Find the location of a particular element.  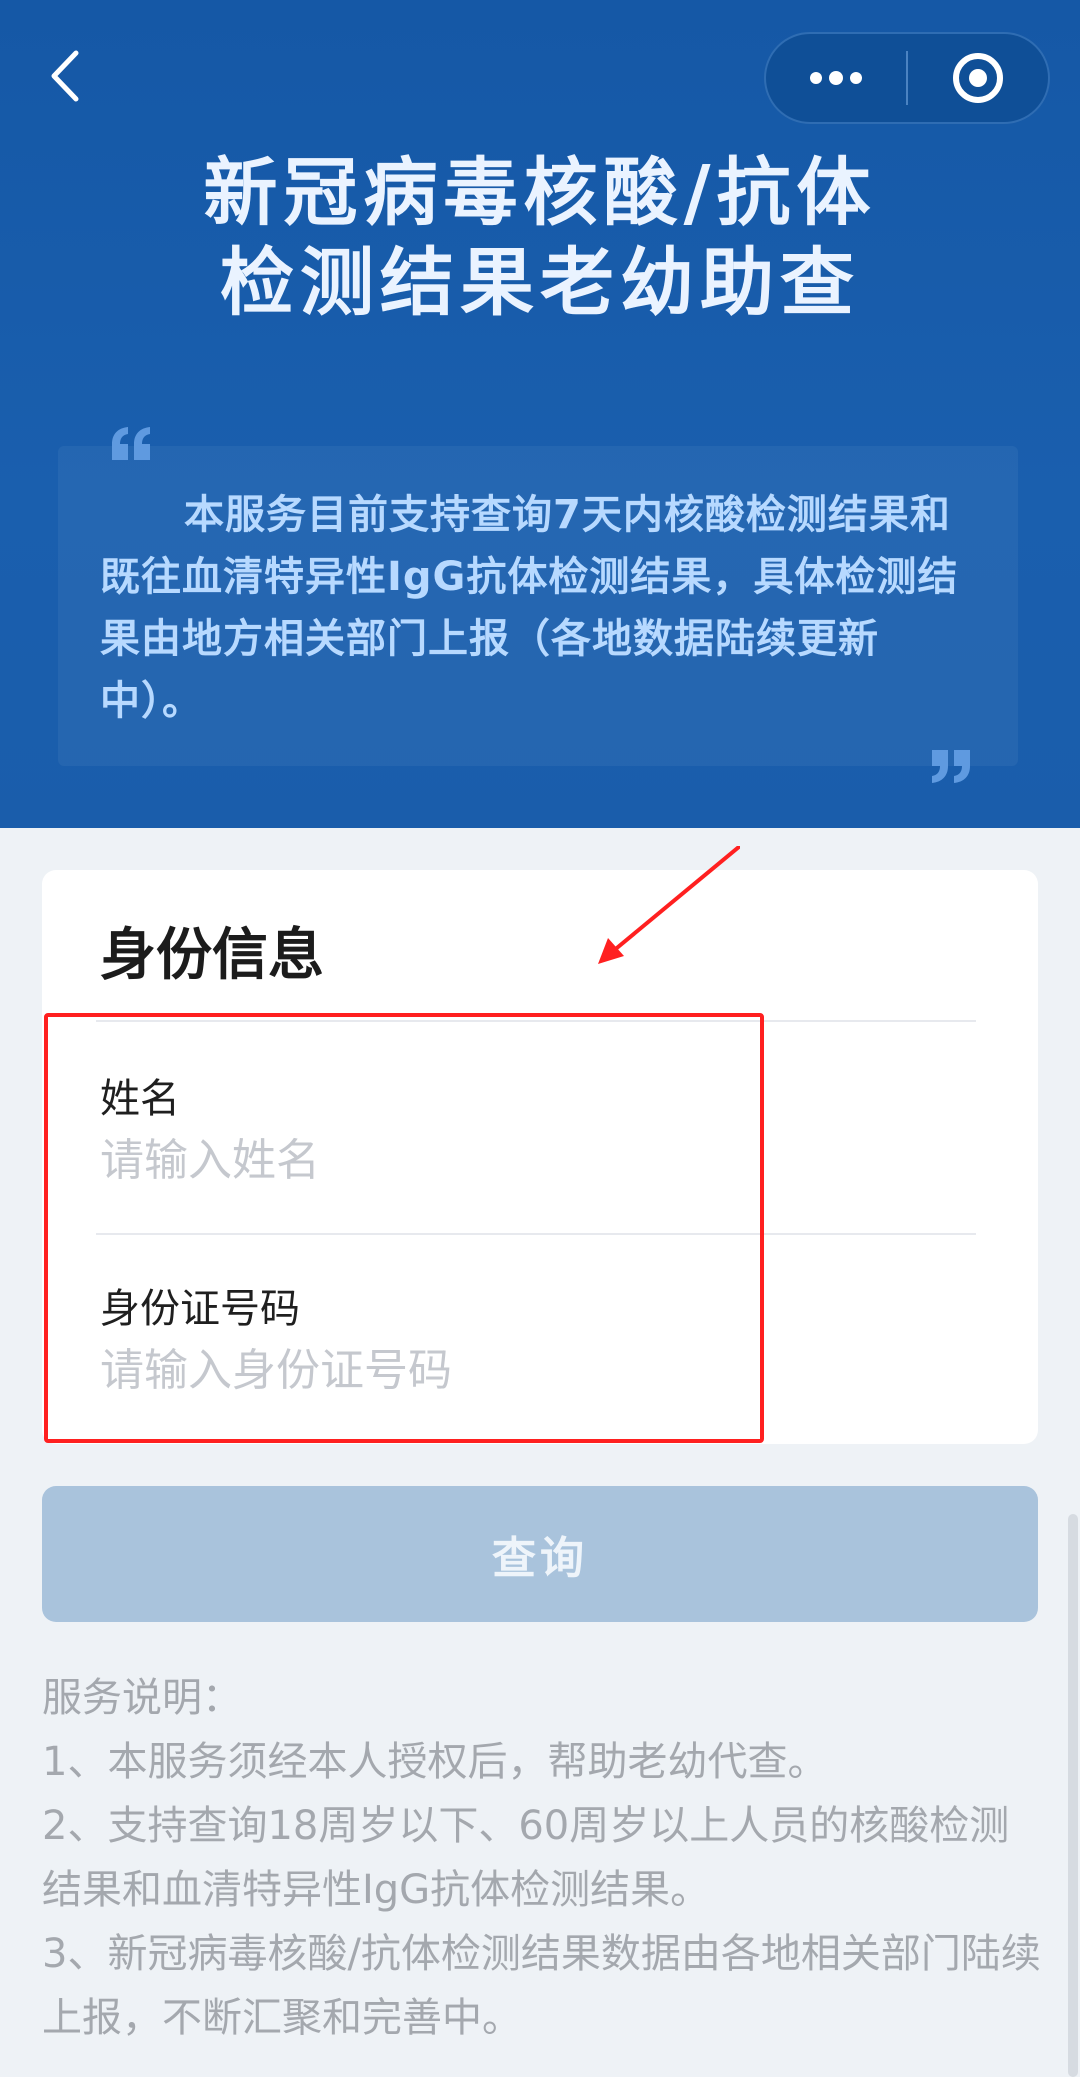

page-title-line2: 检测结果老幼助查 is located at coordinates (540, 283).